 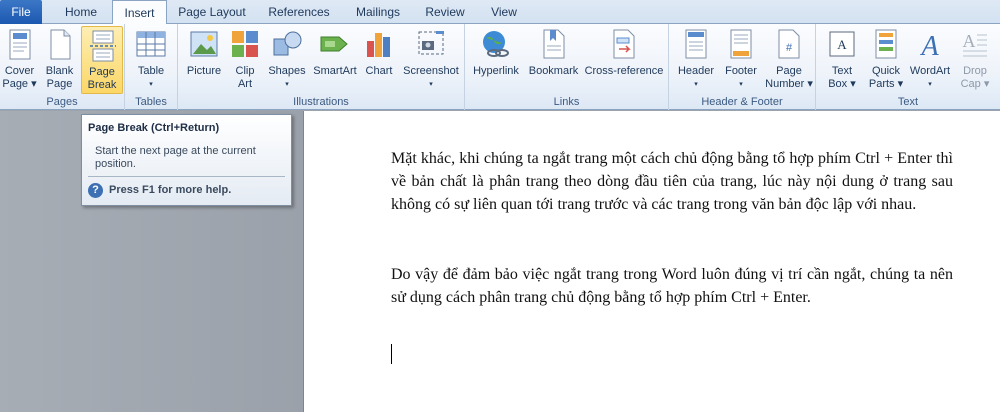 What do you see at coordinates (445, 12) in the screenshot?
I see `tab-review: Review` at bounding box center [445, 12].